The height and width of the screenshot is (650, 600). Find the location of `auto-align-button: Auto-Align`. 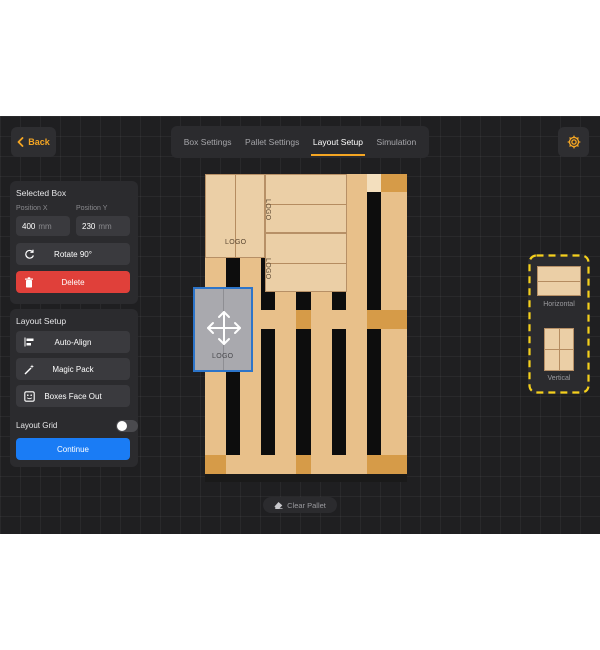

auto-align-button: Auto-Align is located at coordinates (73, 342).